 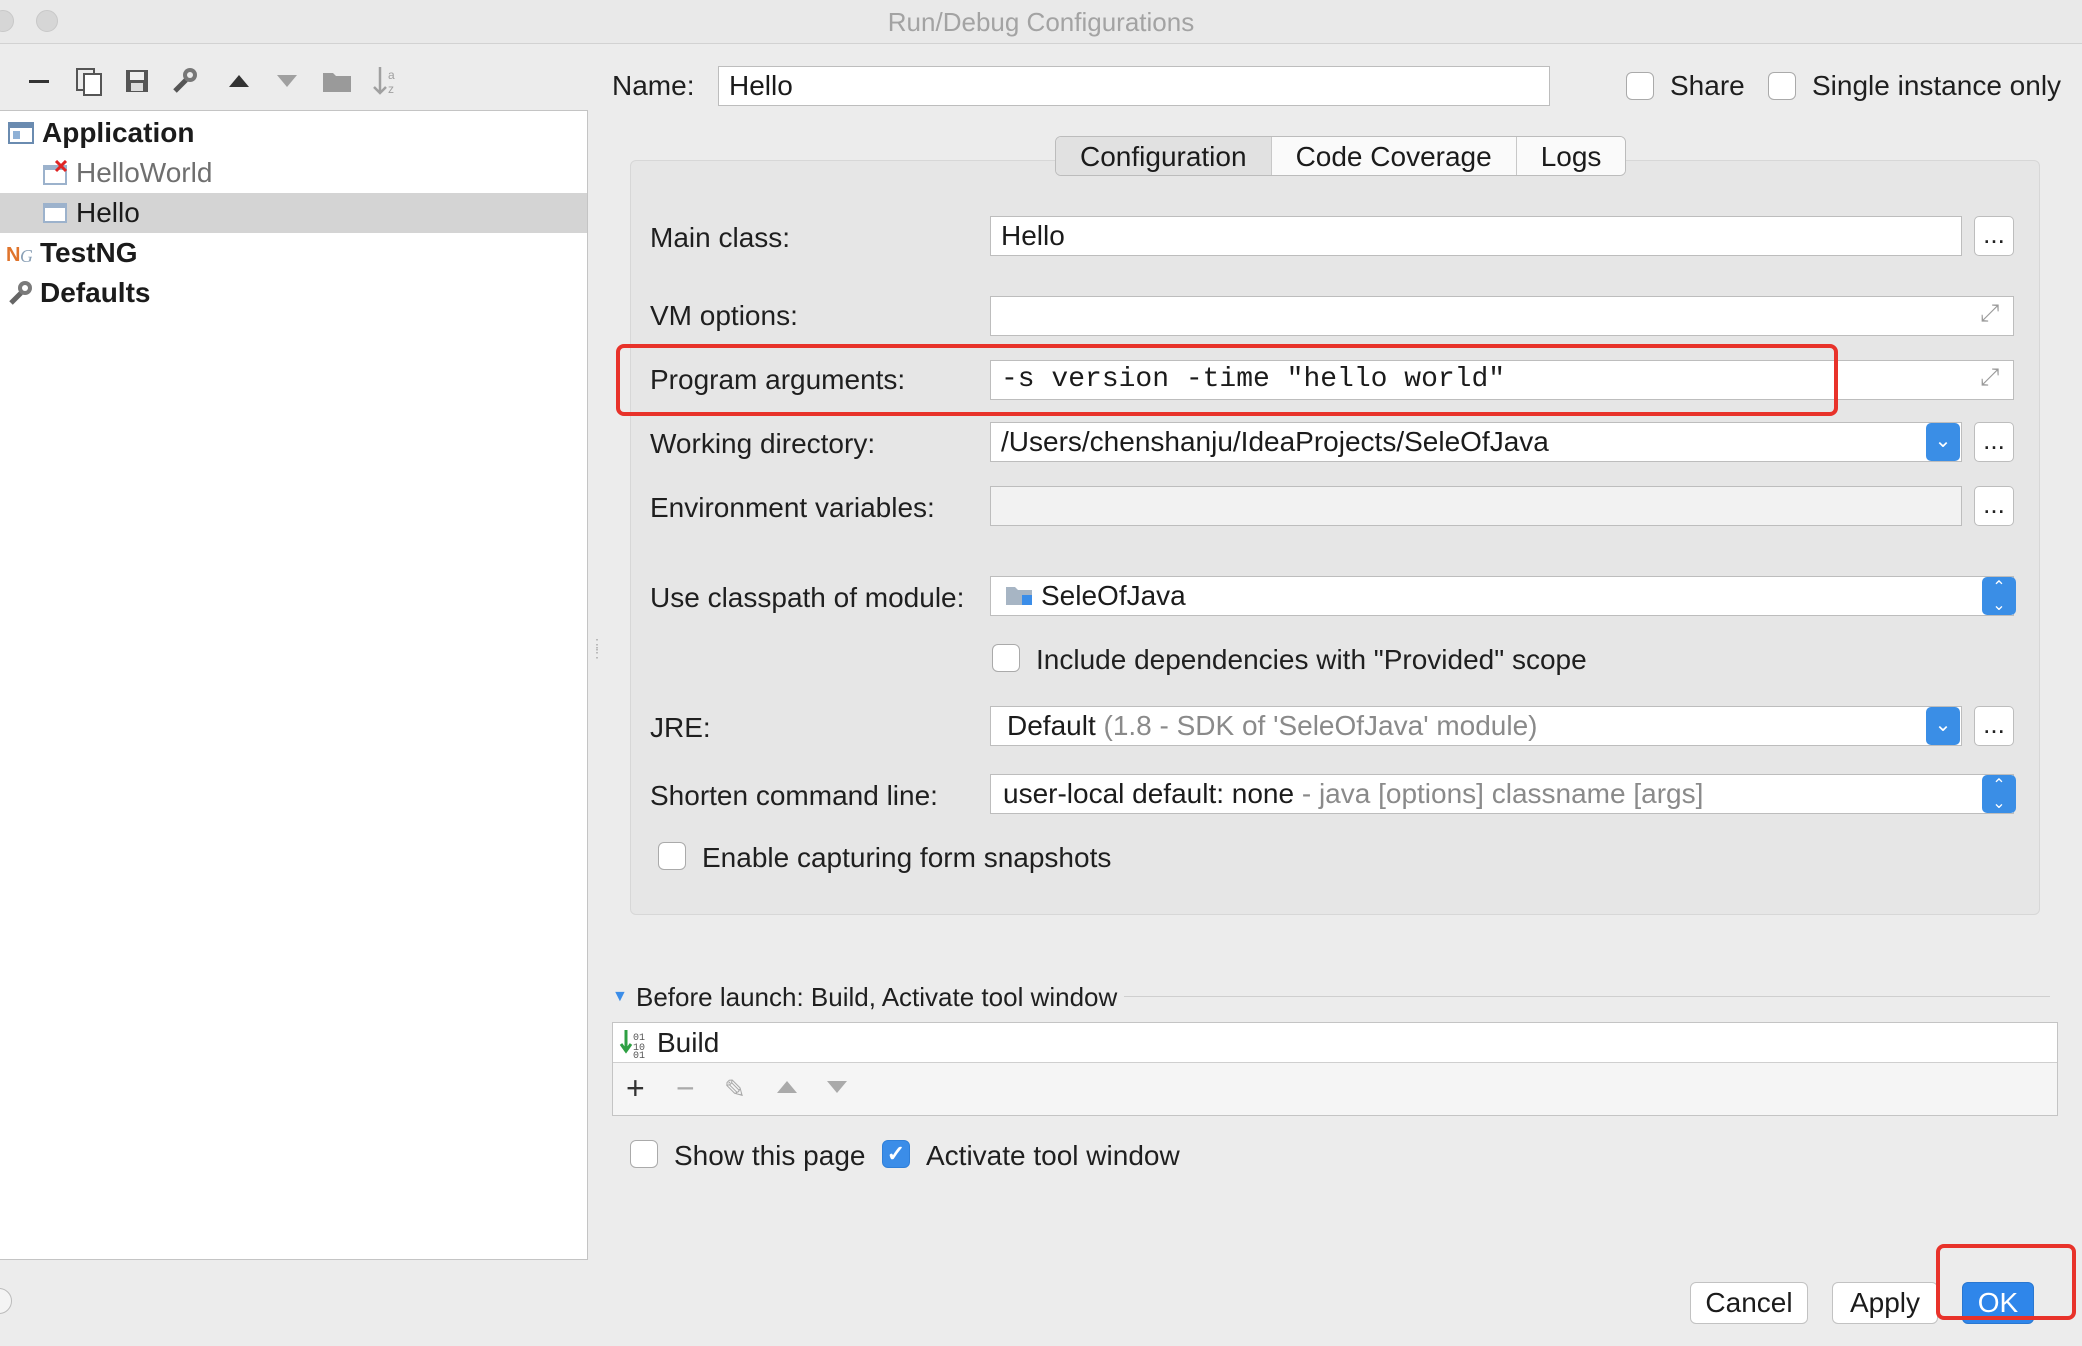 I want to click on tree-item-application: Application, so click(x=293, y=133).